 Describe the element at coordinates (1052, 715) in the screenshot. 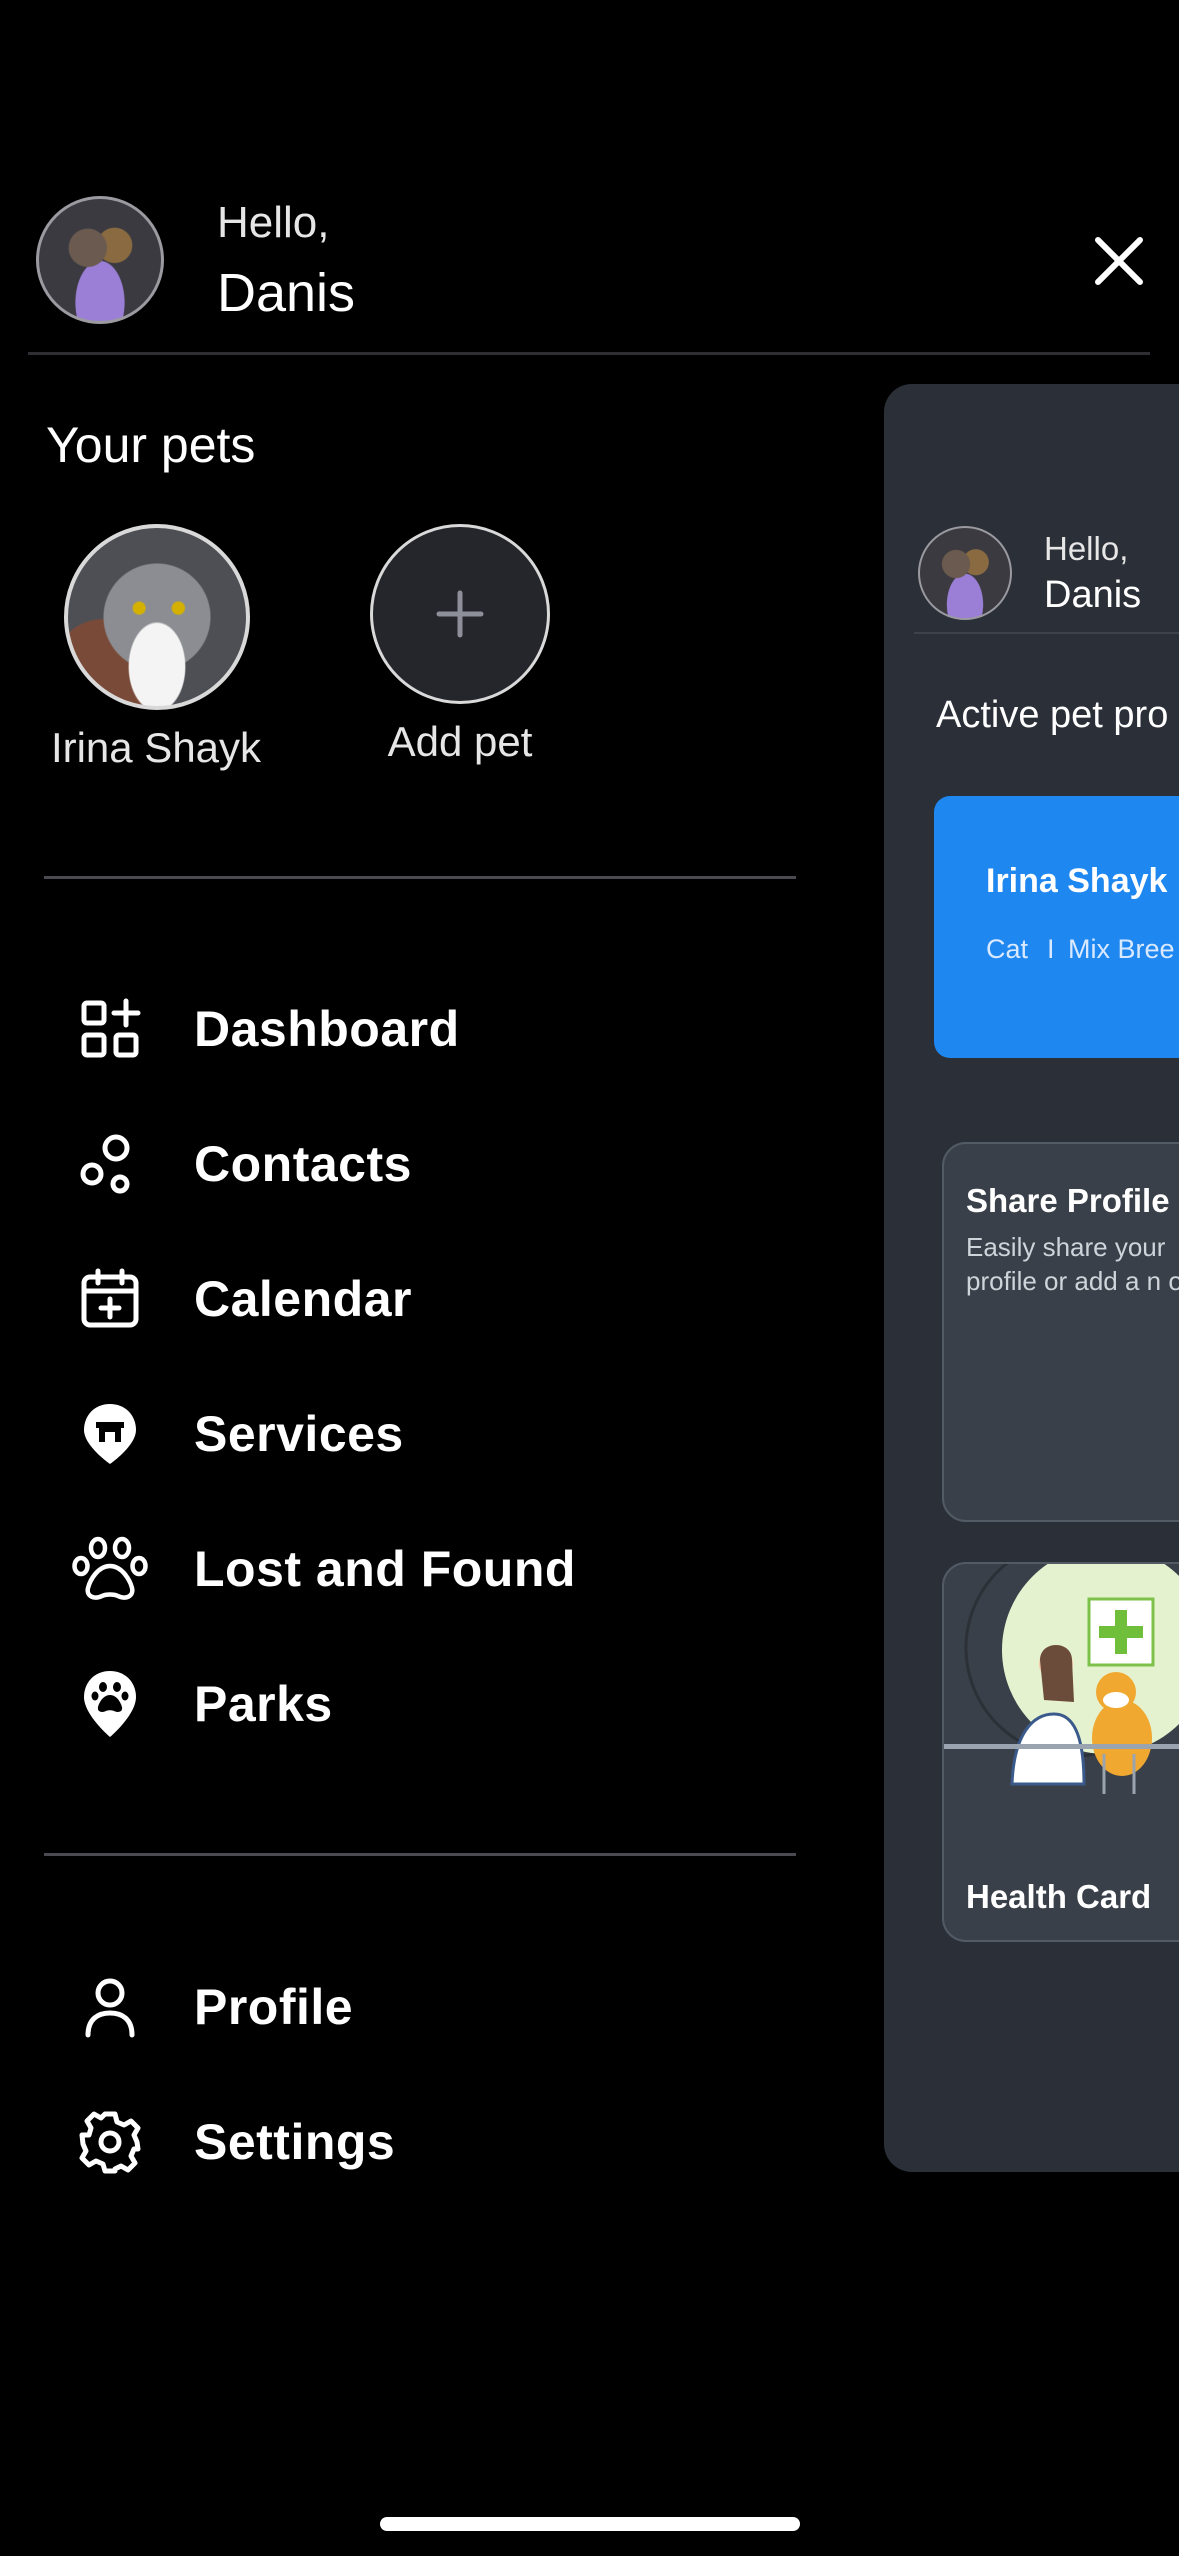

I see `active-pet-section-title: Active pet pro` at that location.